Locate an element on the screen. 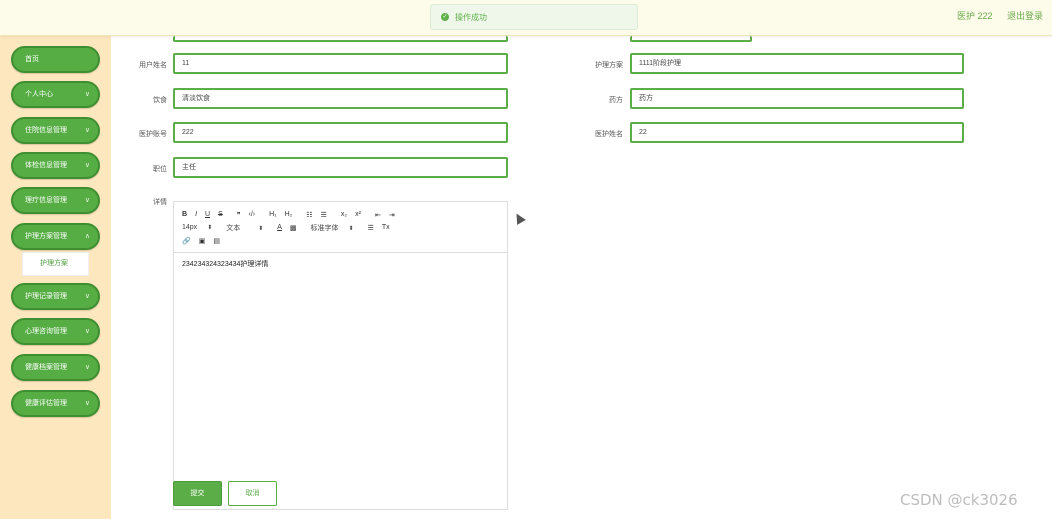  chevron-up-icon: ∧ is located at coordinates (87, 236).